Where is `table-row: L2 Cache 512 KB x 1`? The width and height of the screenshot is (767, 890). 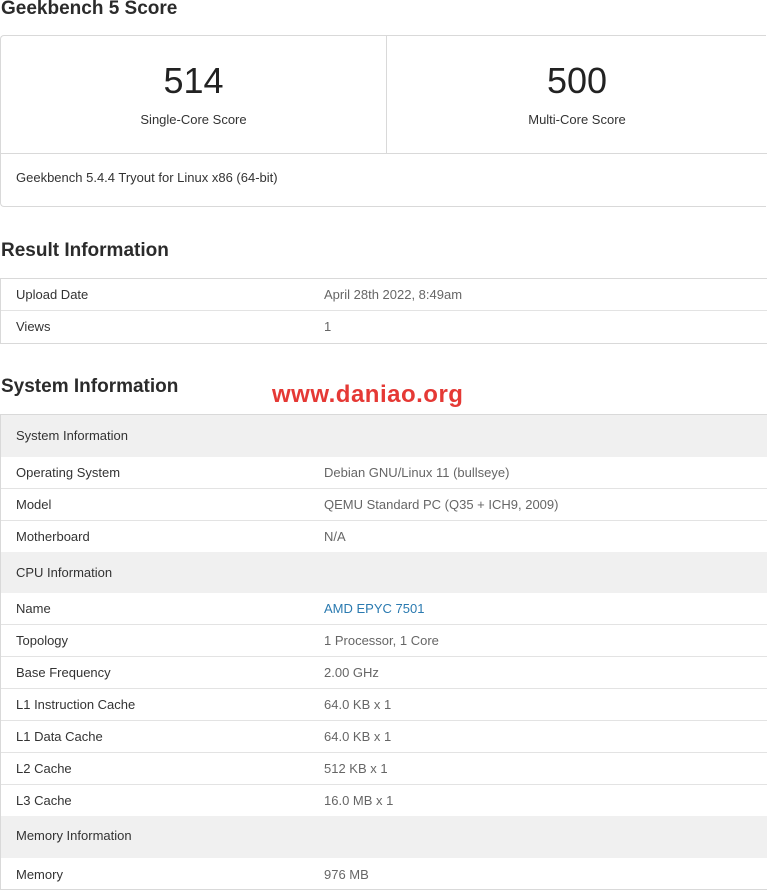 table-row: L2 Cache 512 KB x 1 is located at coordinates (384, 769).